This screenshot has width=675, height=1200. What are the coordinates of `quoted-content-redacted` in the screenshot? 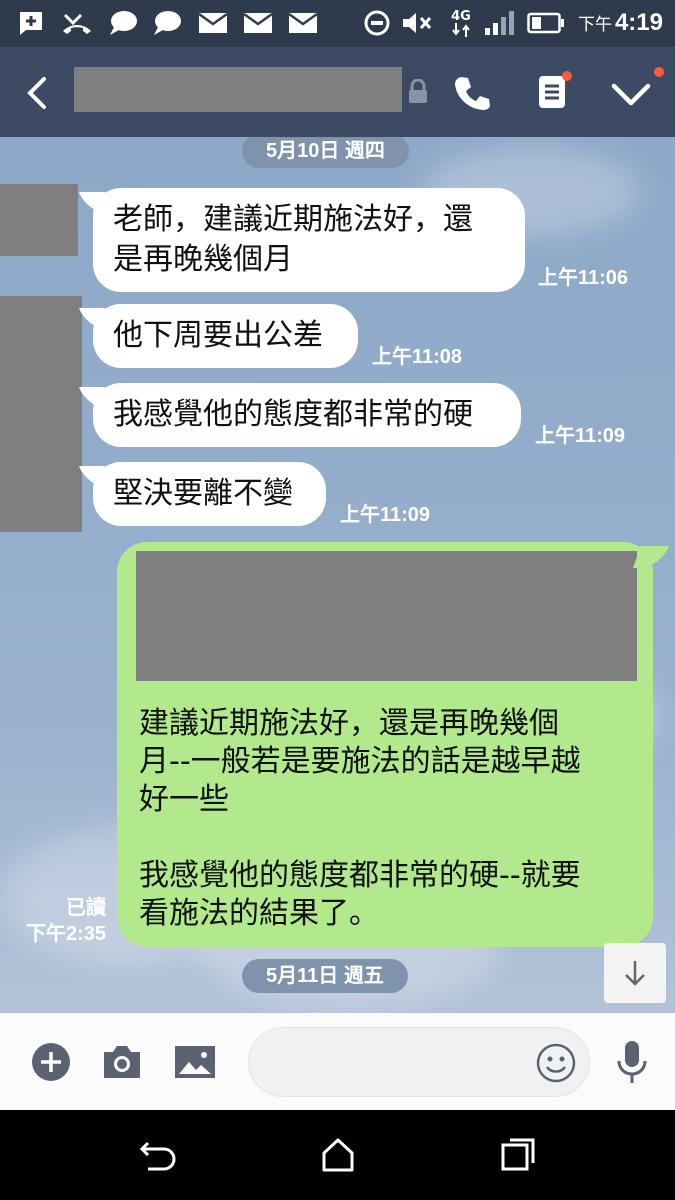 It's located at (386, 616).